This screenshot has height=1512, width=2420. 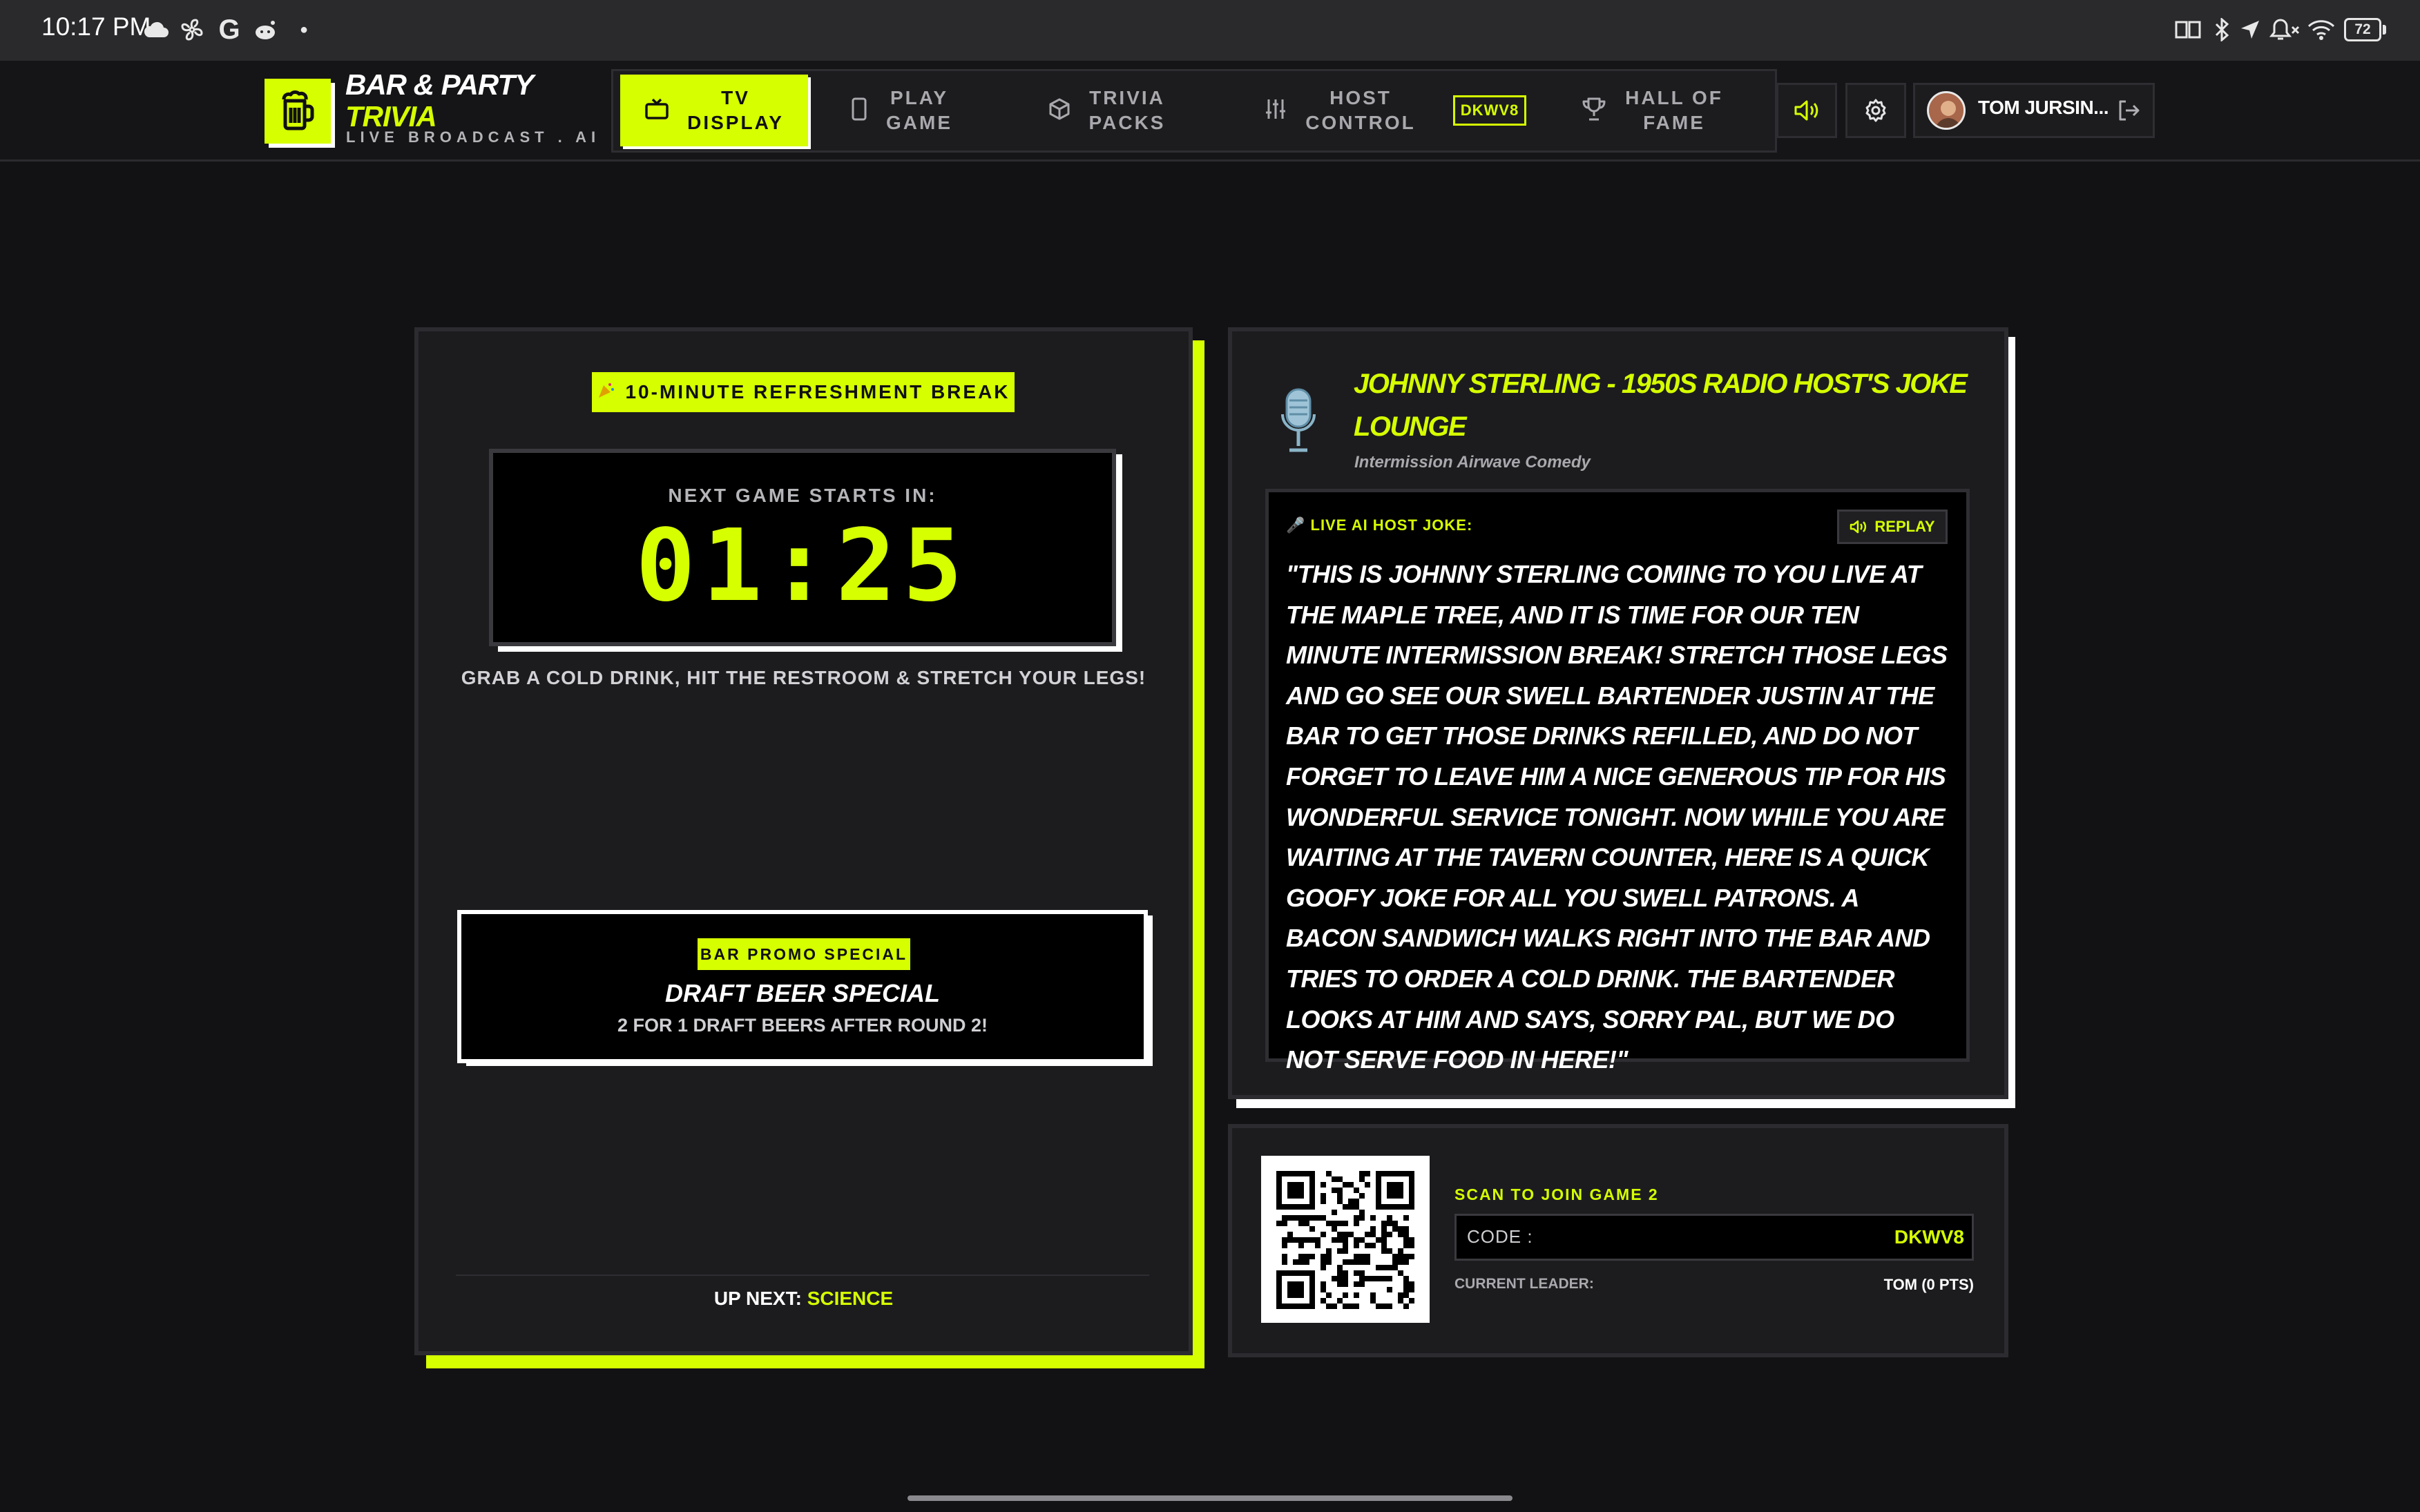 I want to click on nav-hall-of-fame: HALL OF FAME, so click(x=1652, y=110).